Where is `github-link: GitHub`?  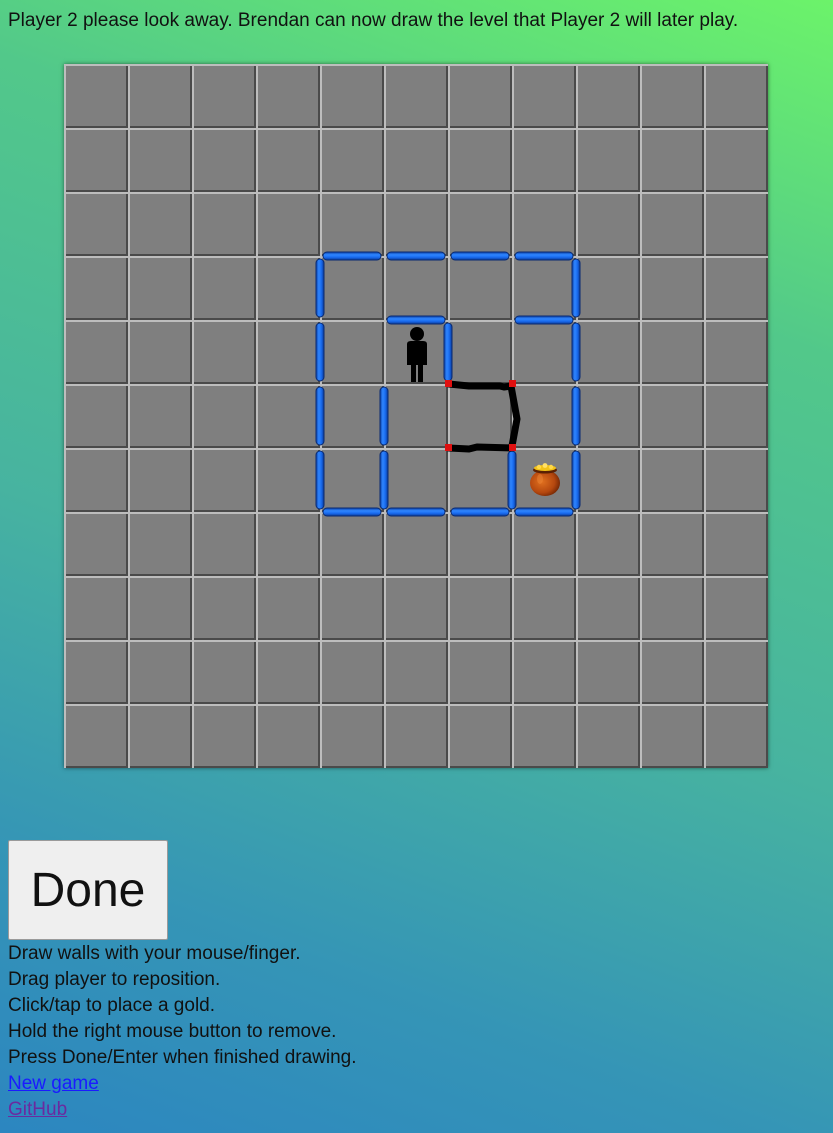 github-link: GitHub is located at coordinates (182, 1110).